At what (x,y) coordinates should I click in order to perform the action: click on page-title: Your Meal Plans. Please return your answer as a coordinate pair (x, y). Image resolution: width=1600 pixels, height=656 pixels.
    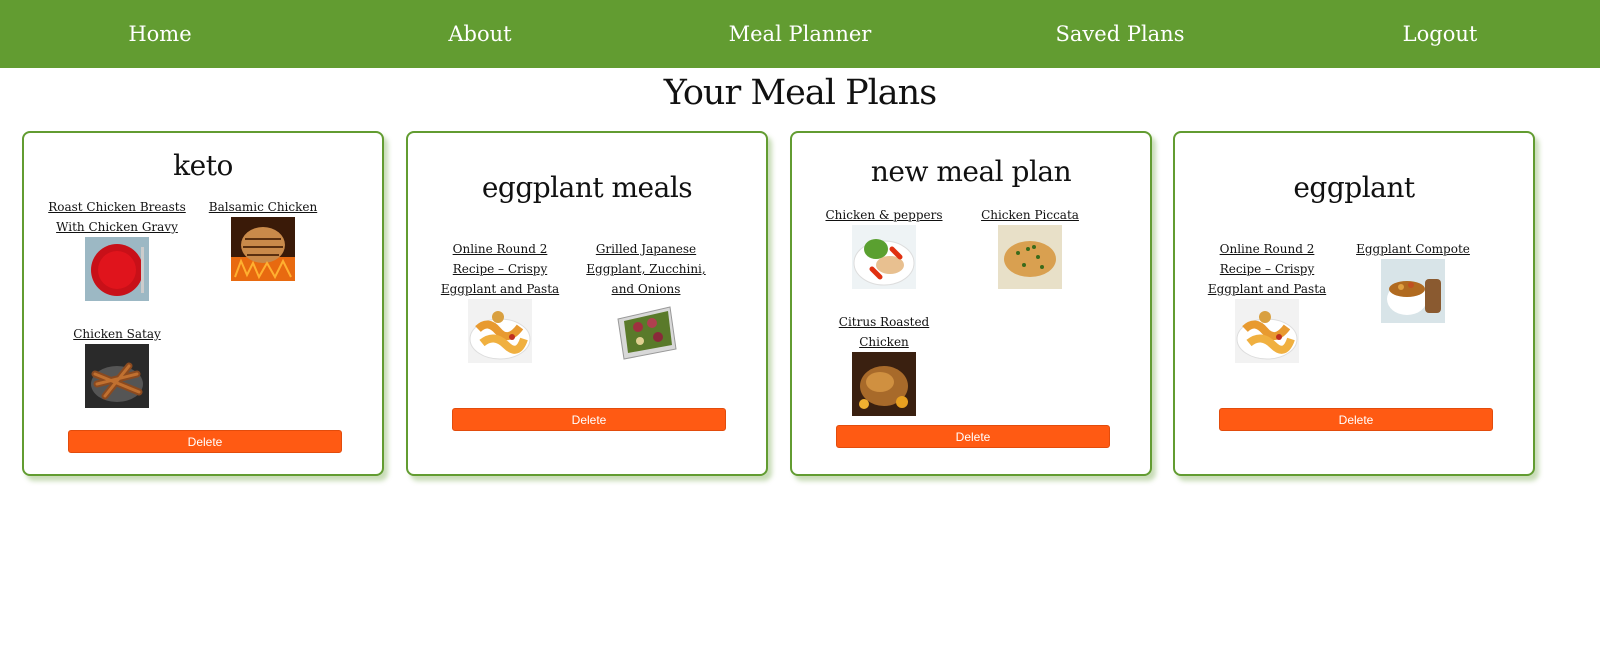
    Looking at the image, I should click on (800, 93).